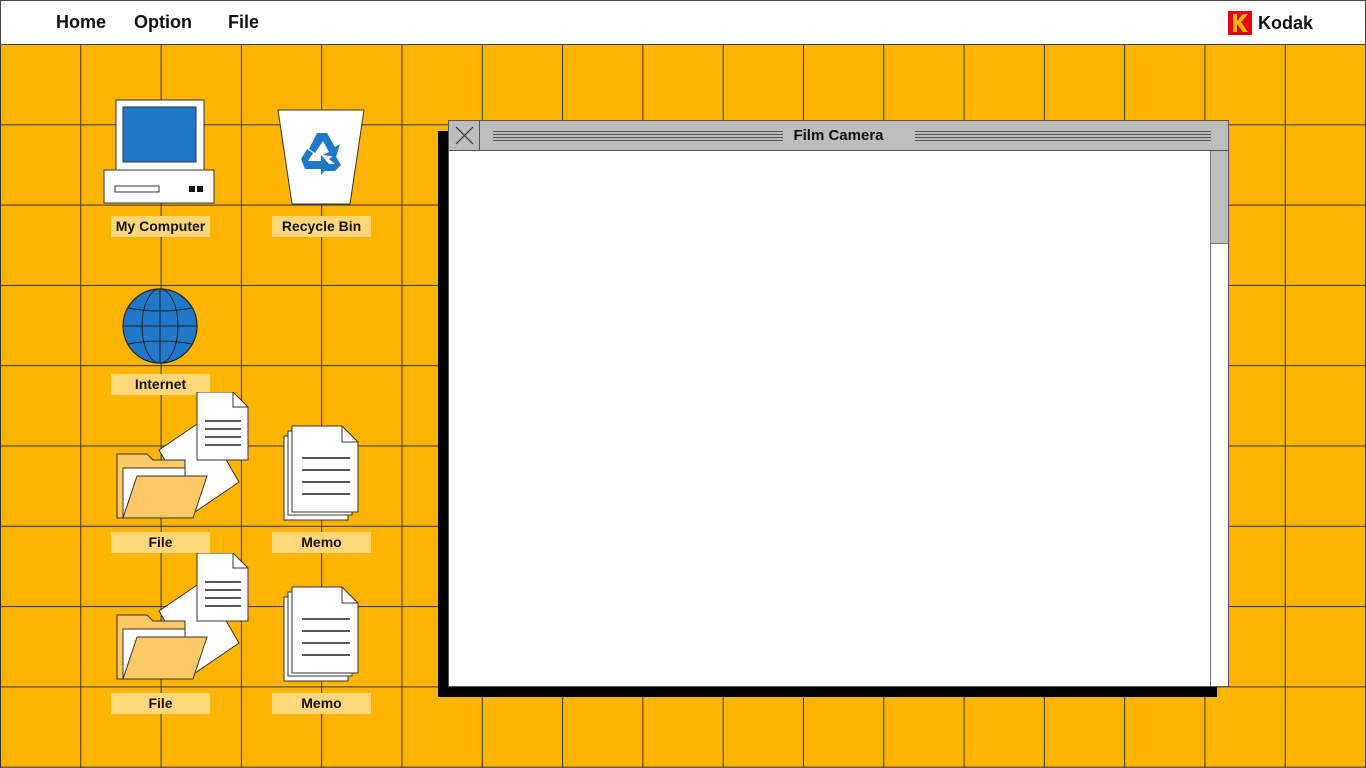 The width and height of the screenshot is (1366, 768). I want to click on desktop-icon-memo-1: Memo, so click(322, 489).